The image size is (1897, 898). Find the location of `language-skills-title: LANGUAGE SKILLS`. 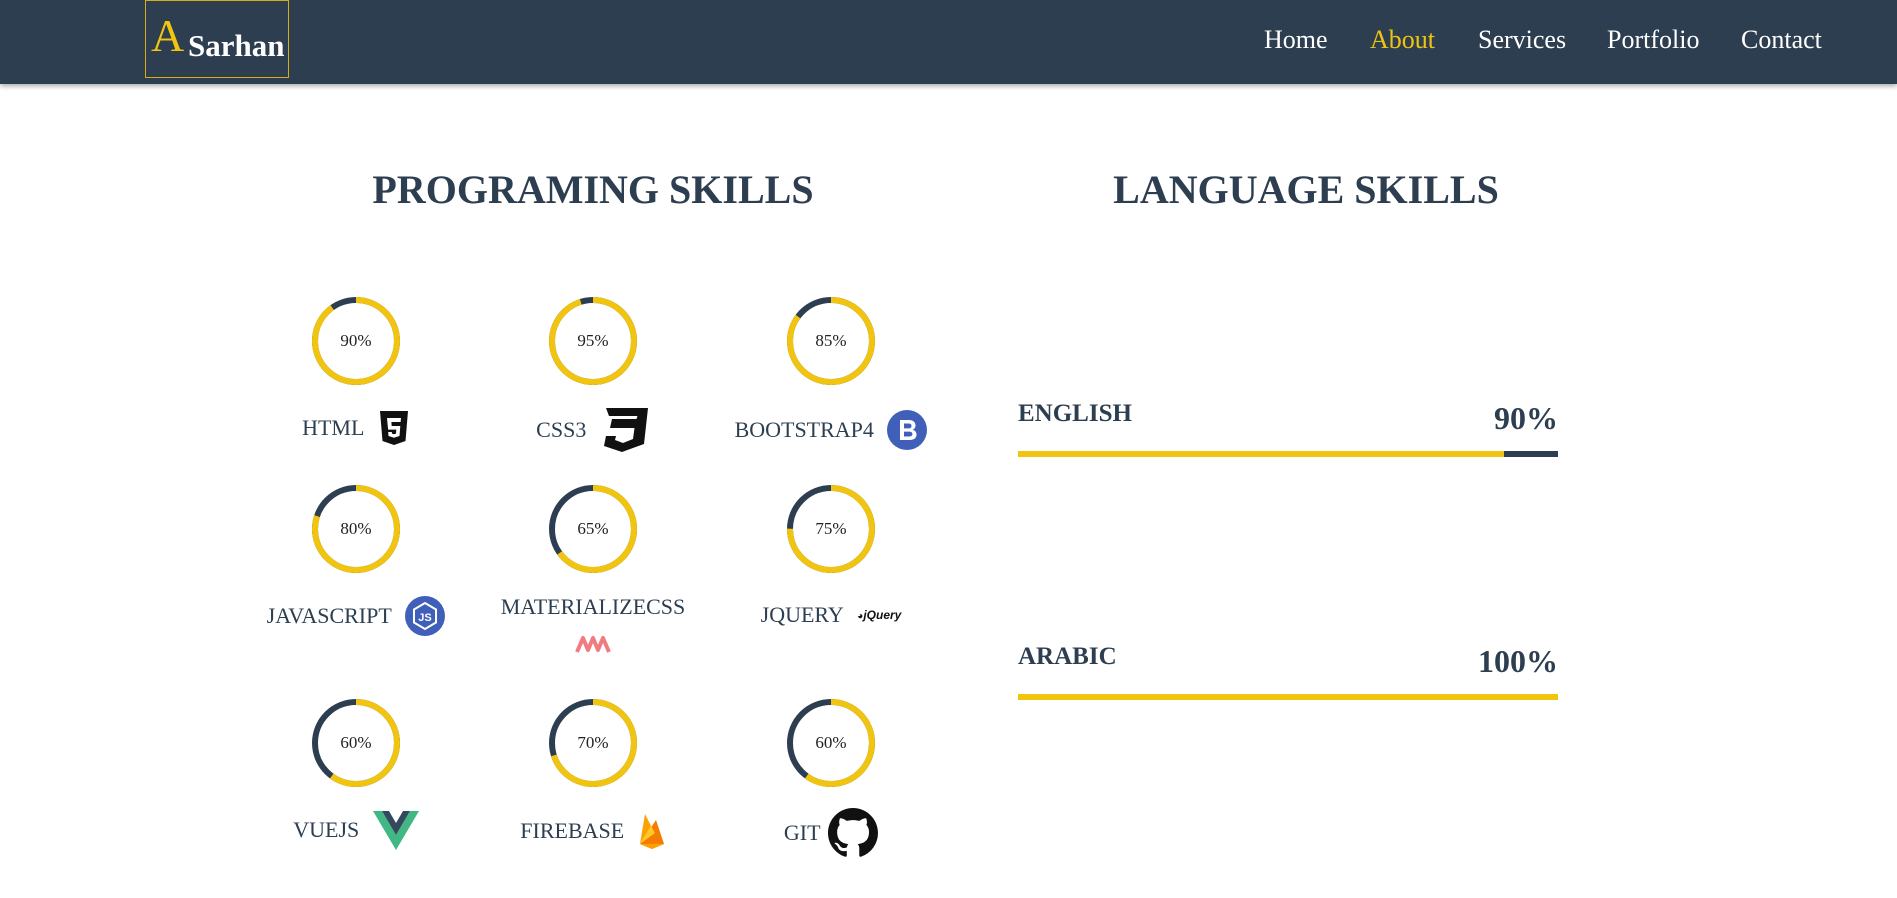

language-skills-title: LANGUAGE SKILLS is located at coordinates (1306, 189).